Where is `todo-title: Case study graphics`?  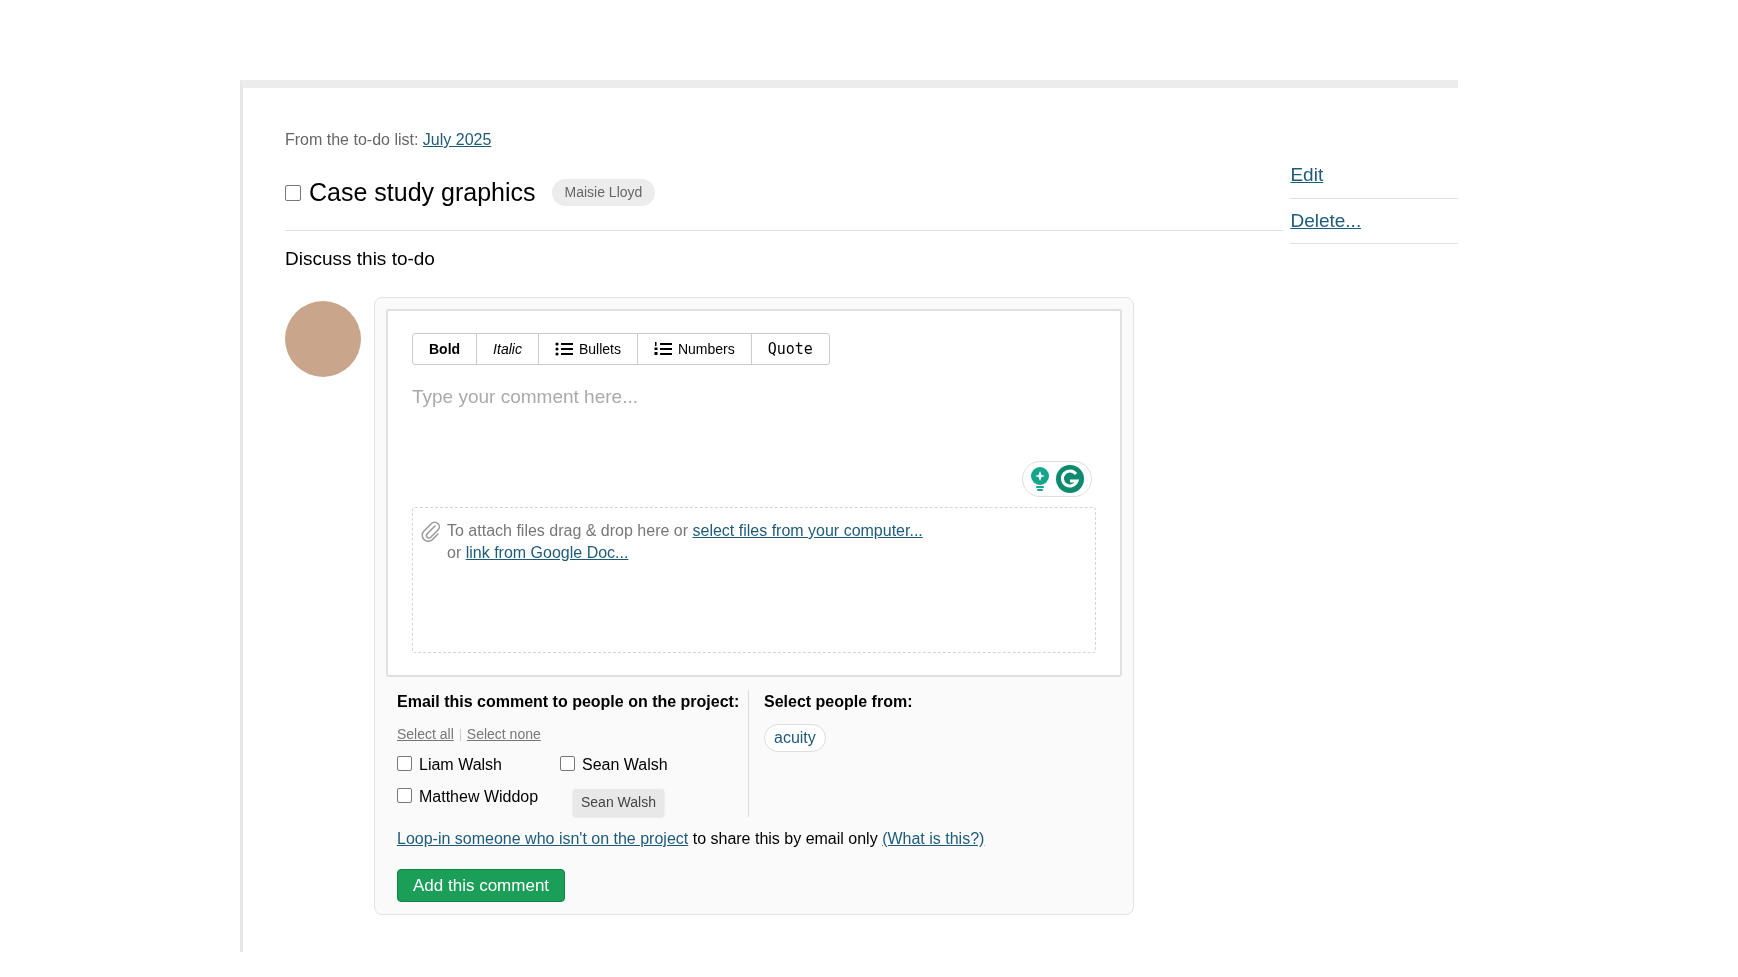
todo-title: Case study graphics is located at coordinates (422, 192).